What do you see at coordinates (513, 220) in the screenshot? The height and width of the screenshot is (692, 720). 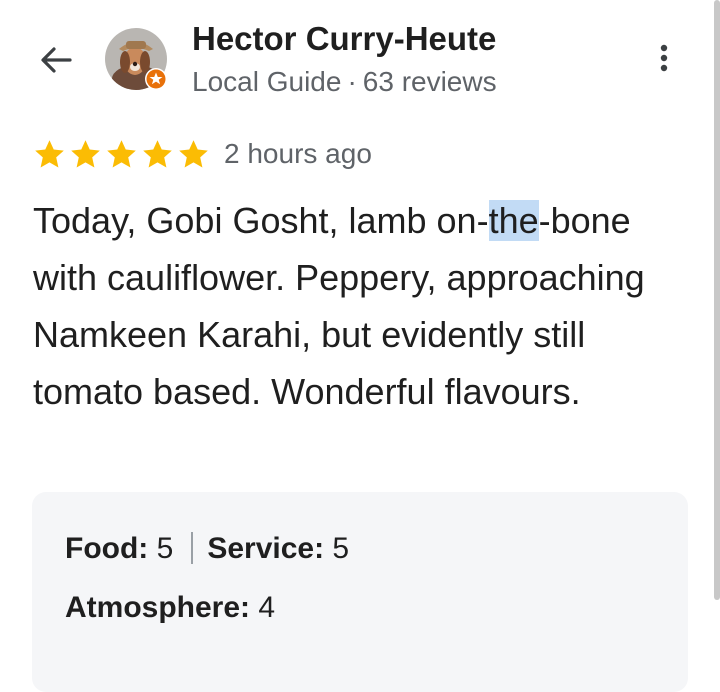 I see `selected-text: the` at bounding box center [513, 220].